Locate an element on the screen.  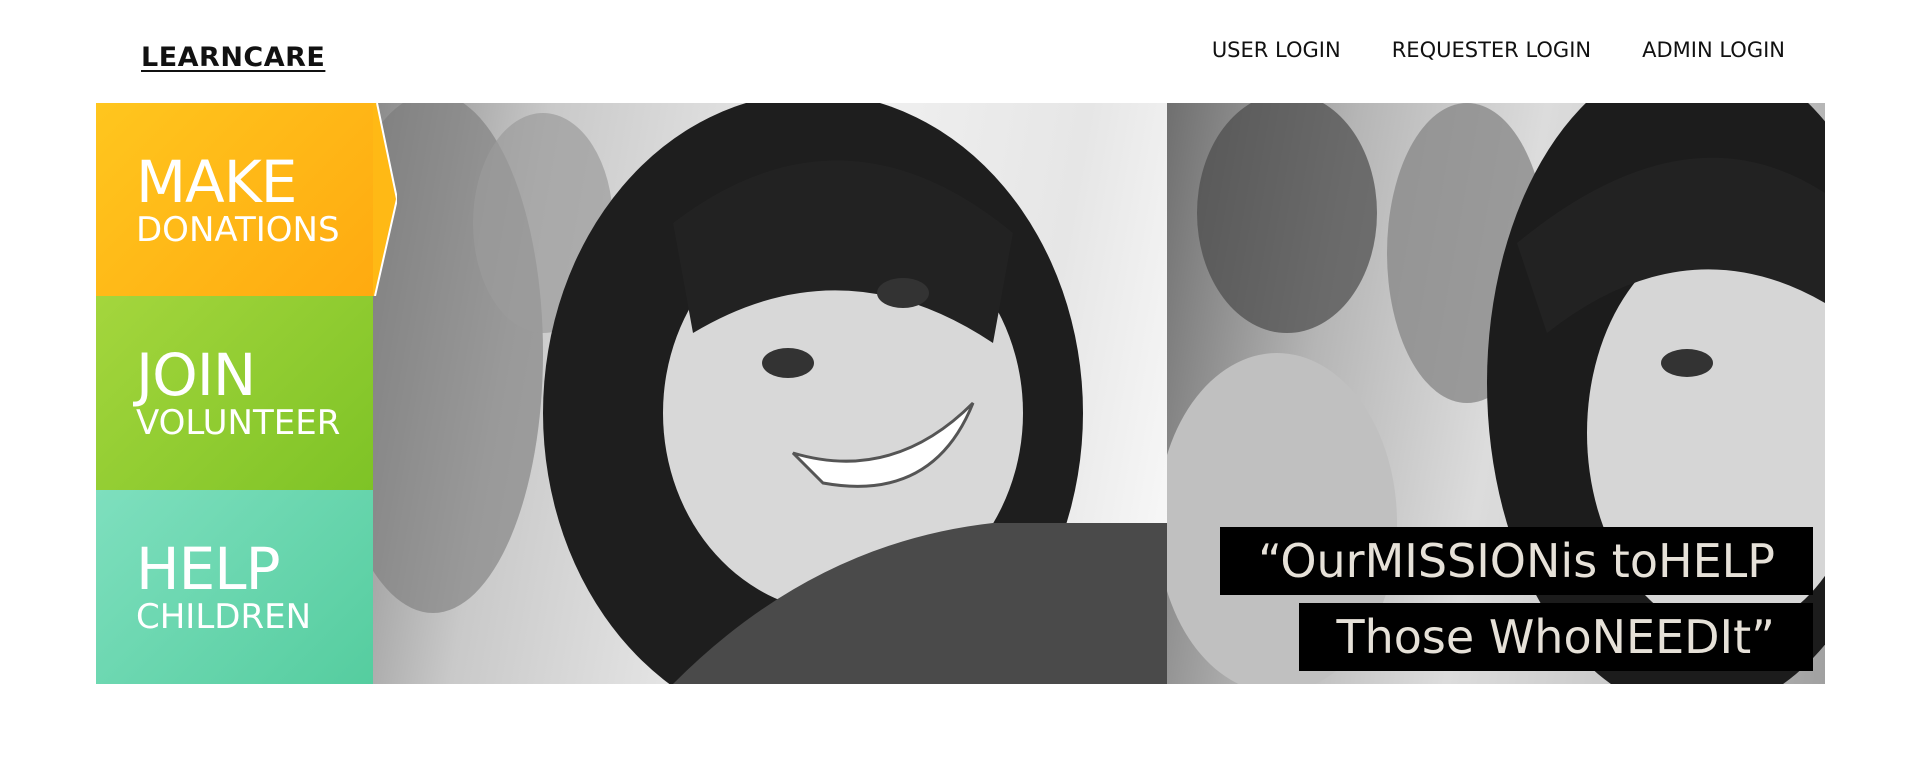
help-children-panel: HELP CHILDREN is located at coordinates (234, 587).